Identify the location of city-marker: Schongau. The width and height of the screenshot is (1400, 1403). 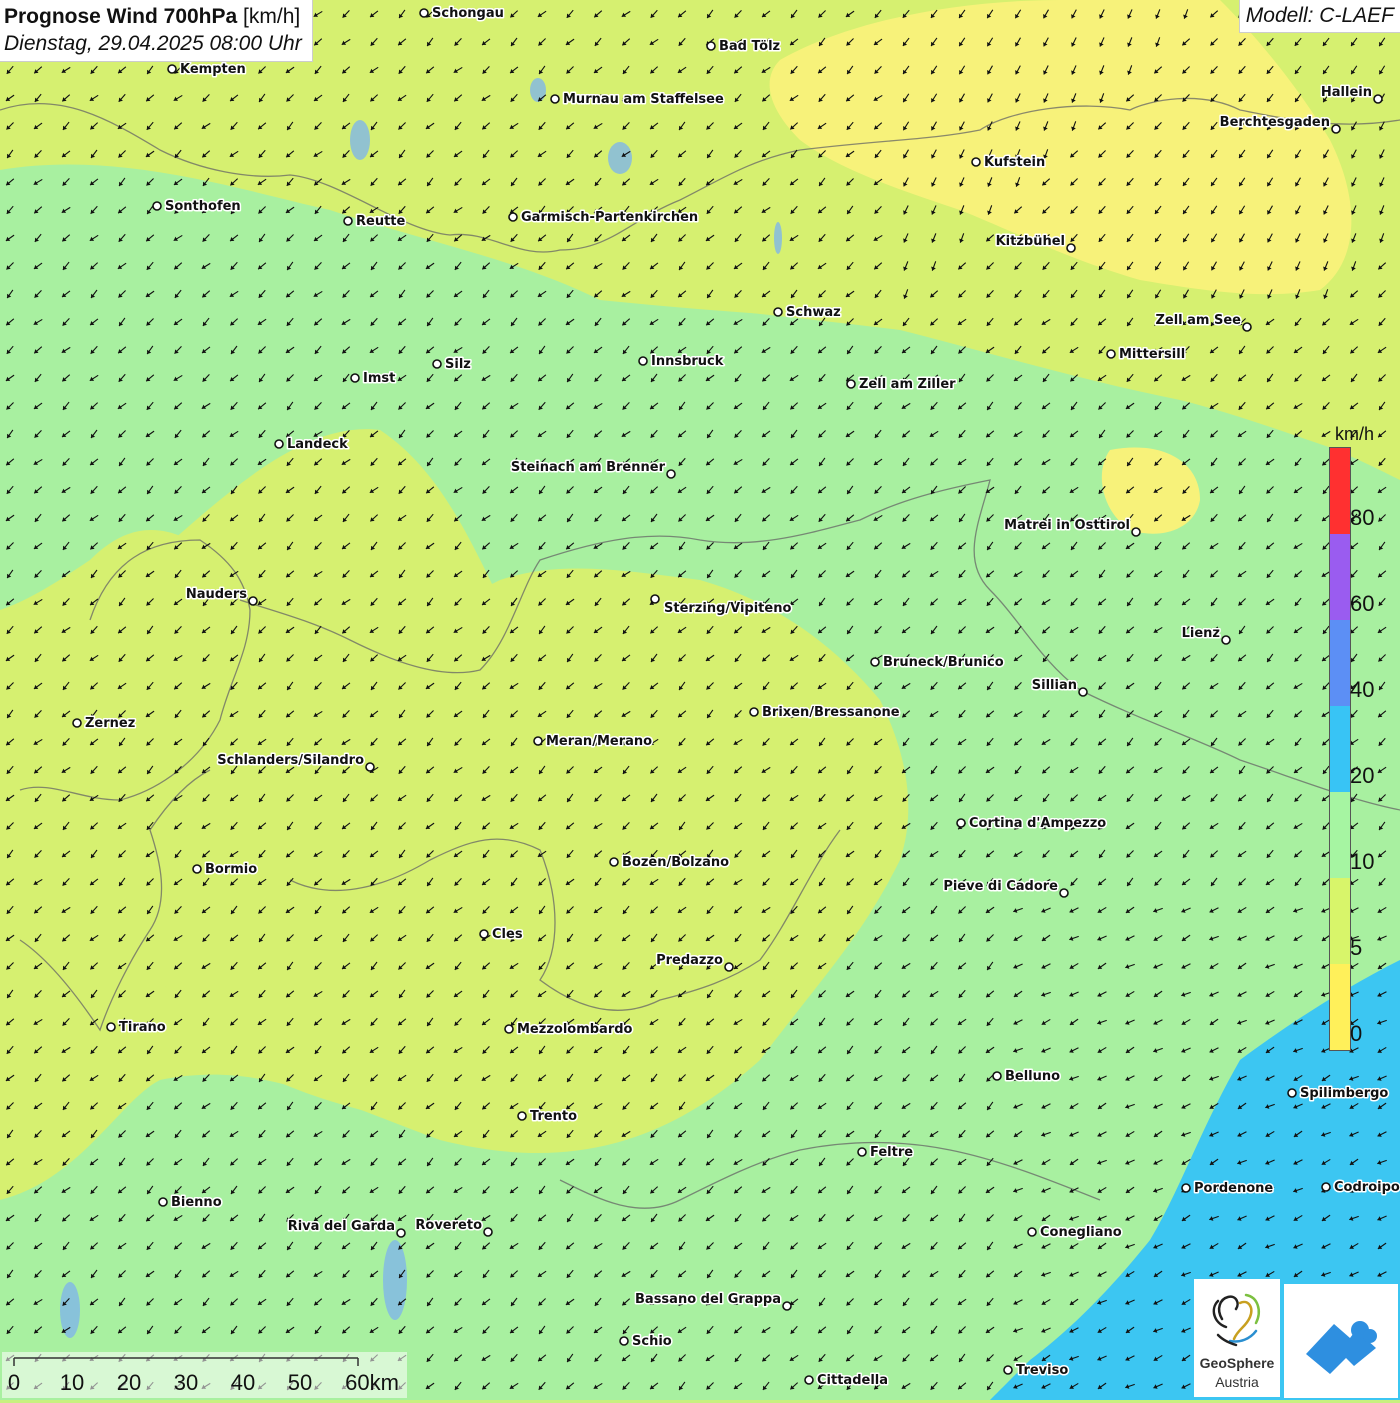
(462, 14).